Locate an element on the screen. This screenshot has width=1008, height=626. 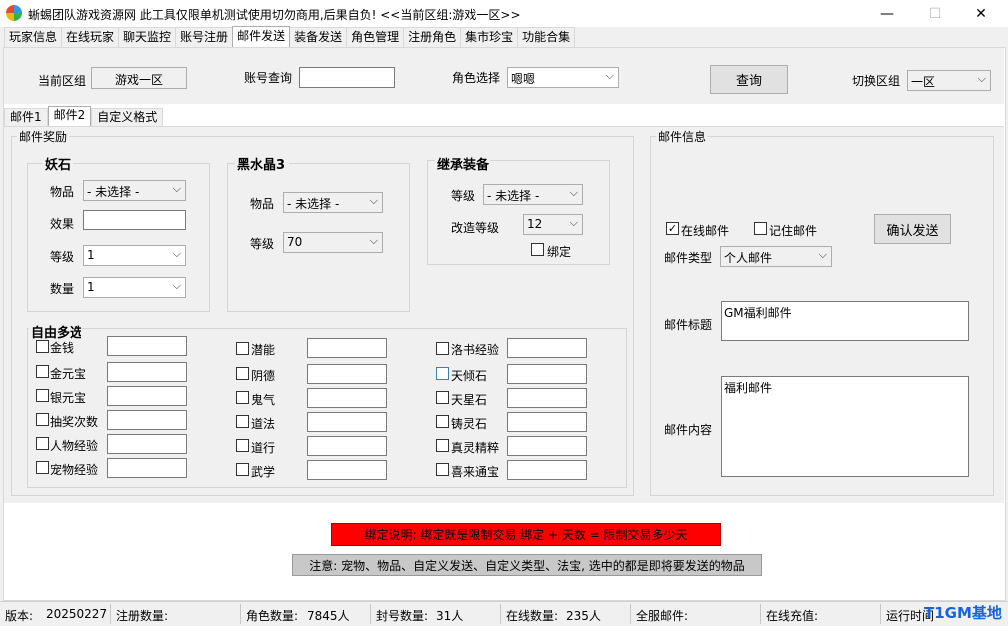
yinde-checkbox is located at coordinates (242, 373).